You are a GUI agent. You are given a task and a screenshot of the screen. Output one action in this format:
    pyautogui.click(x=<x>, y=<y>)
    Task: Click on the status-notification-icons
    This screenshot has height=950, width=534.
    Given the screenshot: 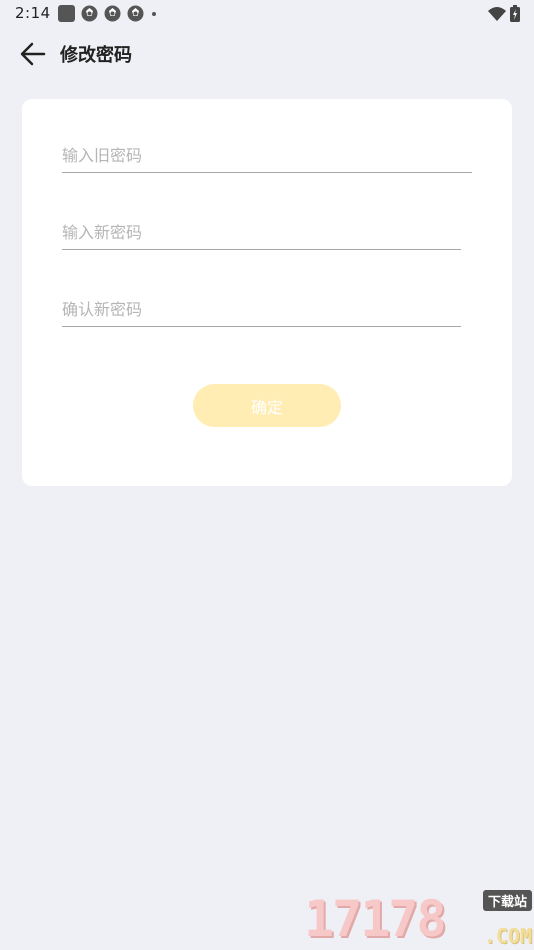 What is the action you would take?
    pyautogui.click(x=108, y=13)
    